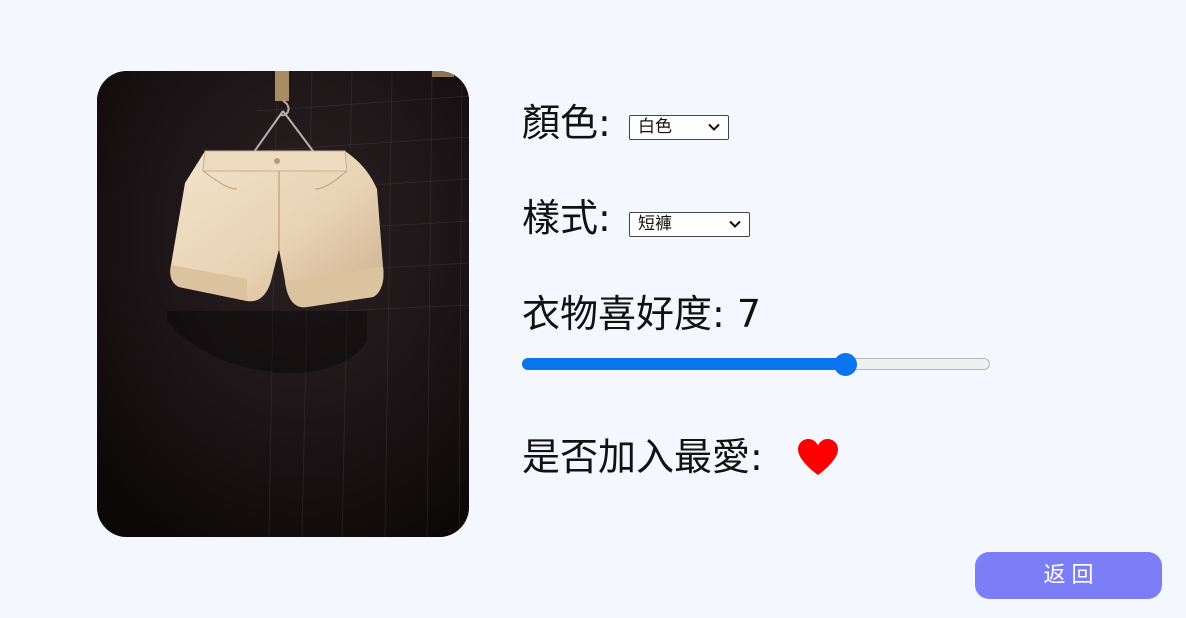 Image resolution: width=1186 pixels, height=618 pixels. Describe the element at coordinates (623, 314) in the screenshot. I see `preference-label: 衣物喜好度:` at that location.